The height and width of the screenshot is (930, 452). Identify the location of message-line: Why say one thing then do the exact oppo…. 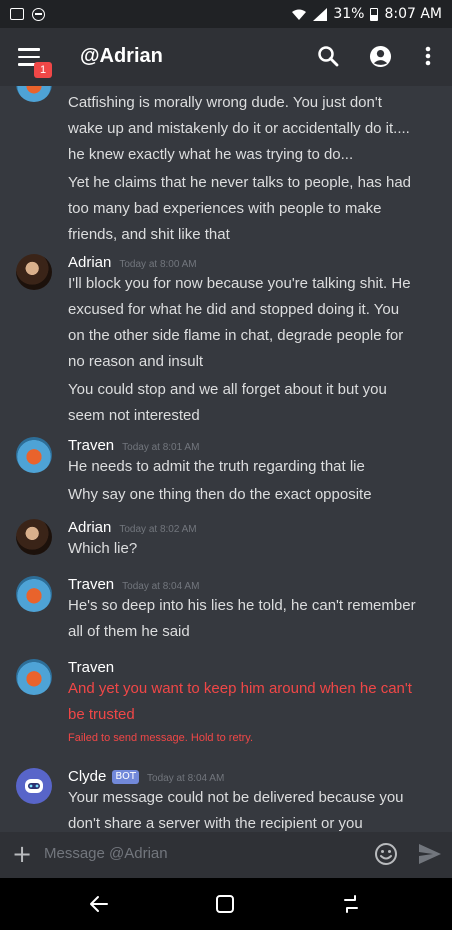
(220, 494).